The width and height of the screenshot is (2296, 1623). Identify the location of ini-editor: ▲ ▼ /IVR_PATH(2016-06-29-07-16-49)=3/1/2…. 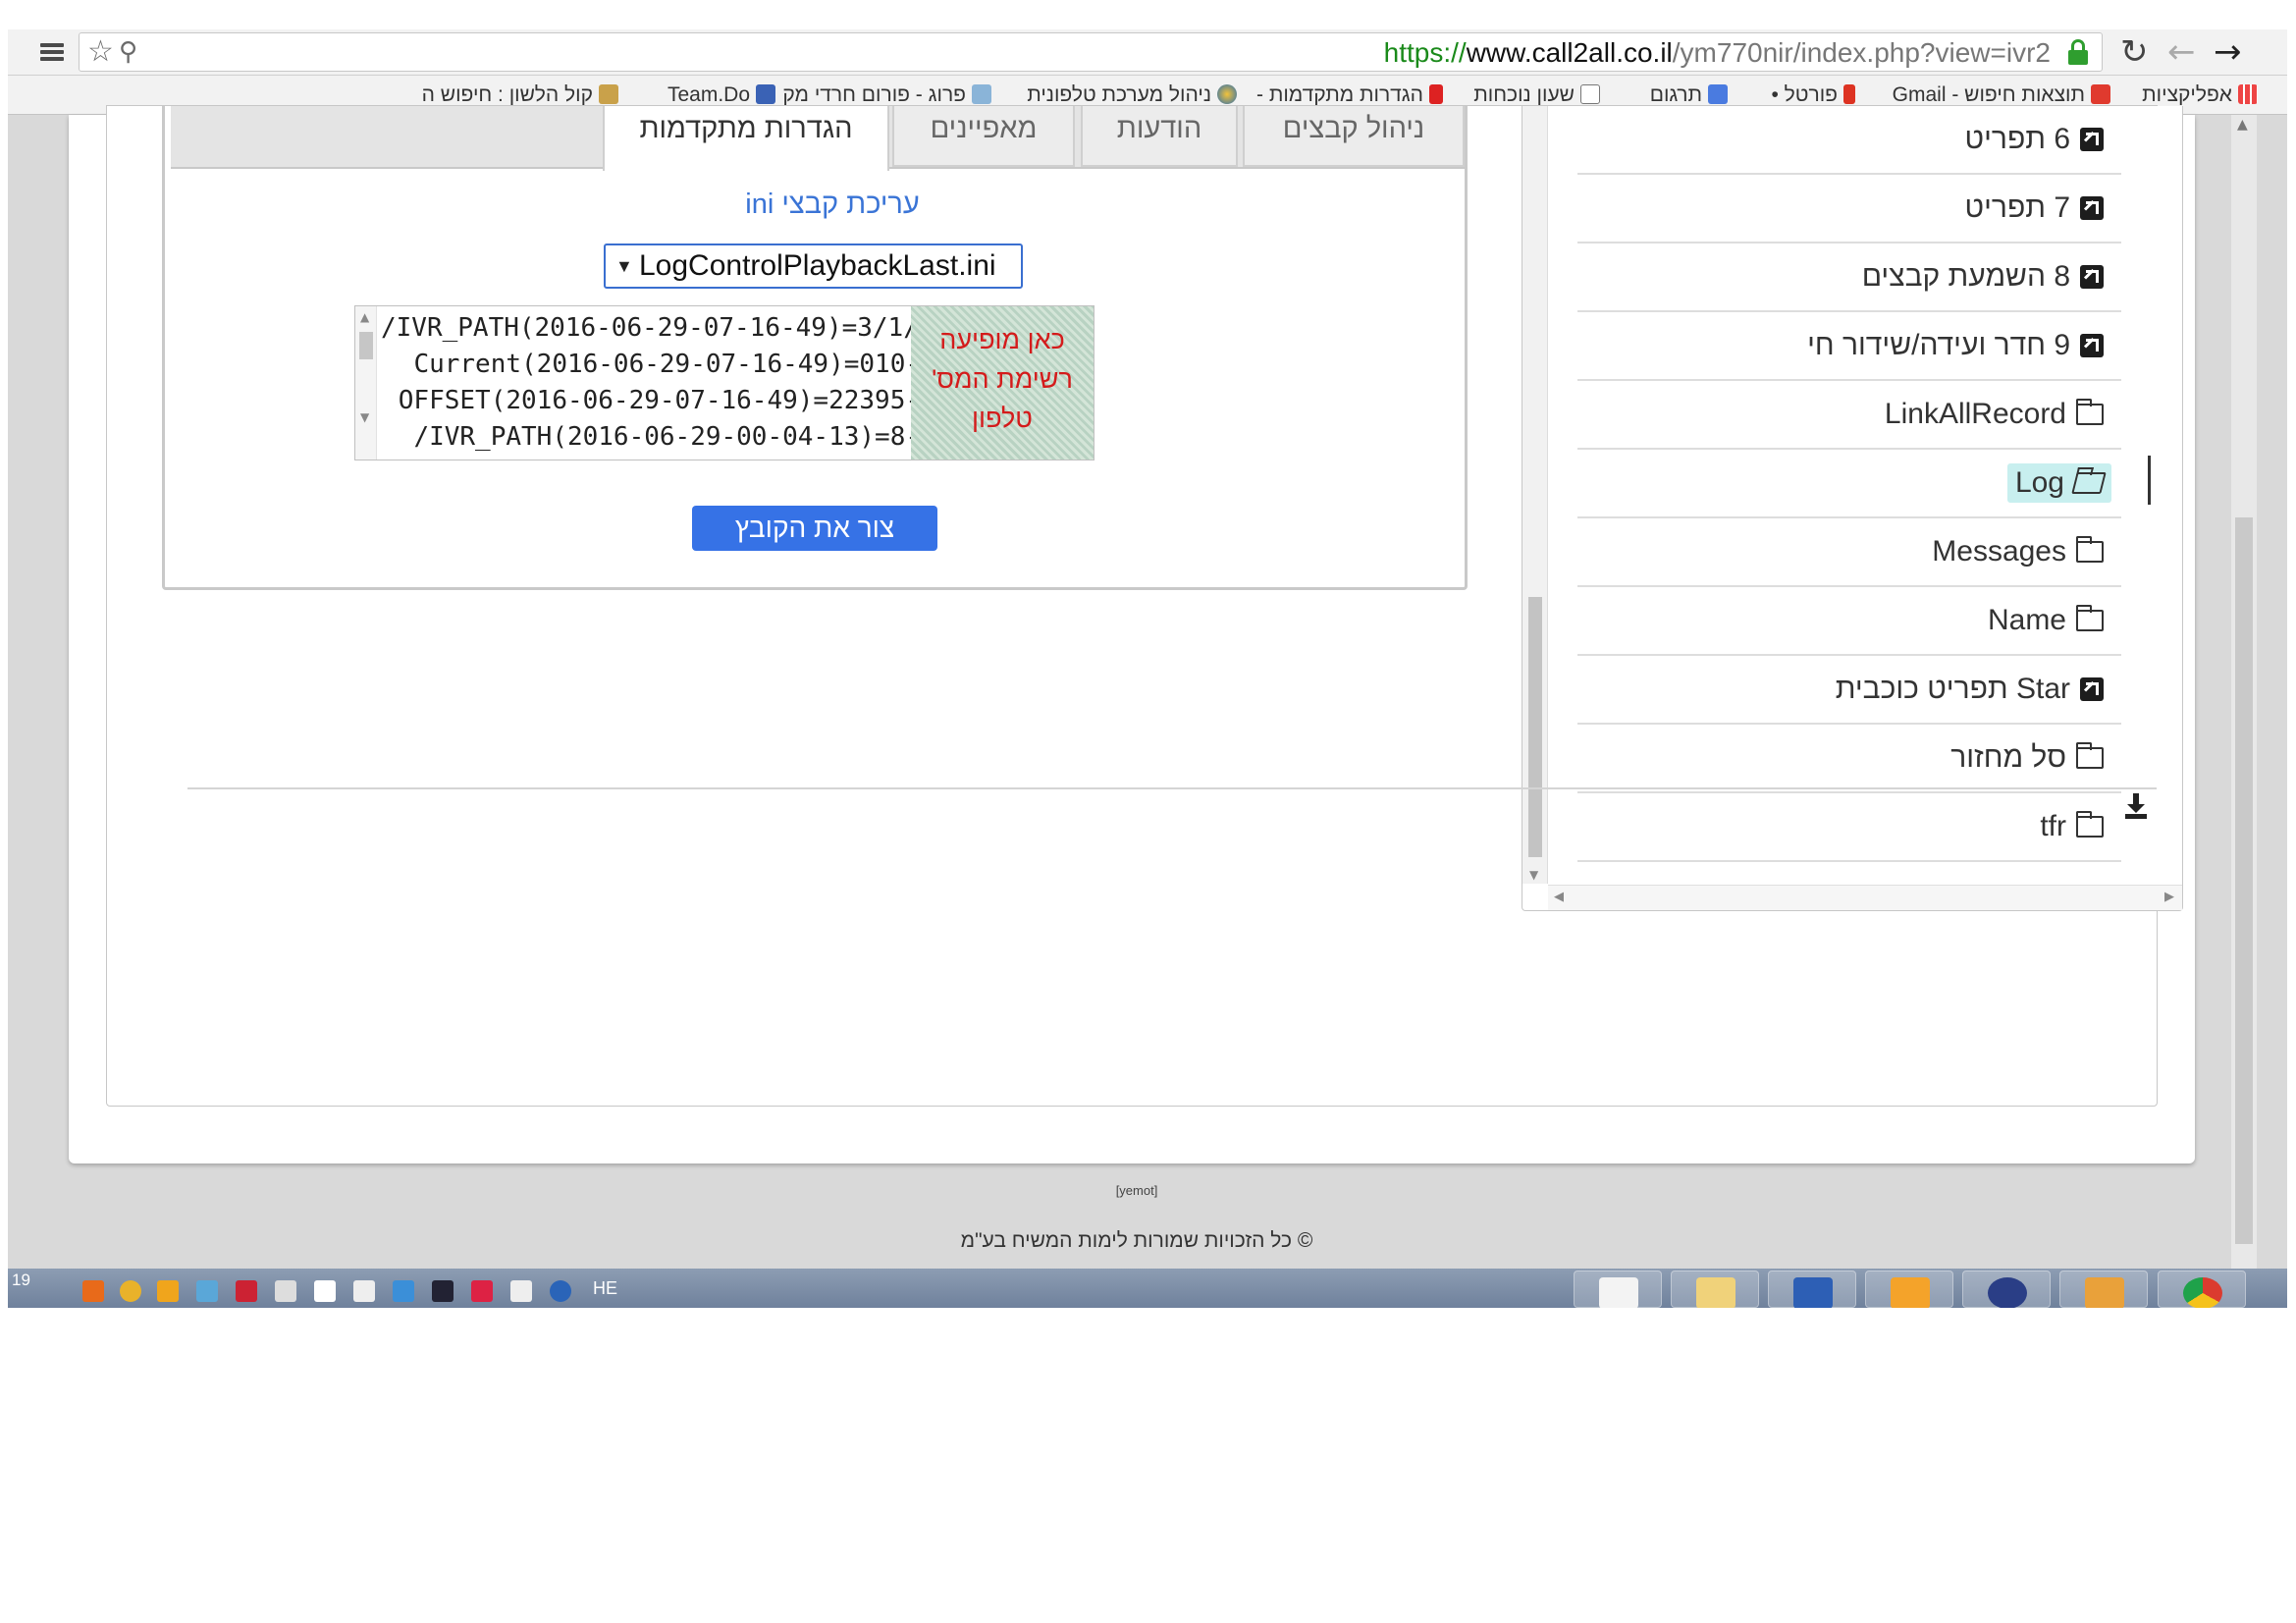
(725, 382).